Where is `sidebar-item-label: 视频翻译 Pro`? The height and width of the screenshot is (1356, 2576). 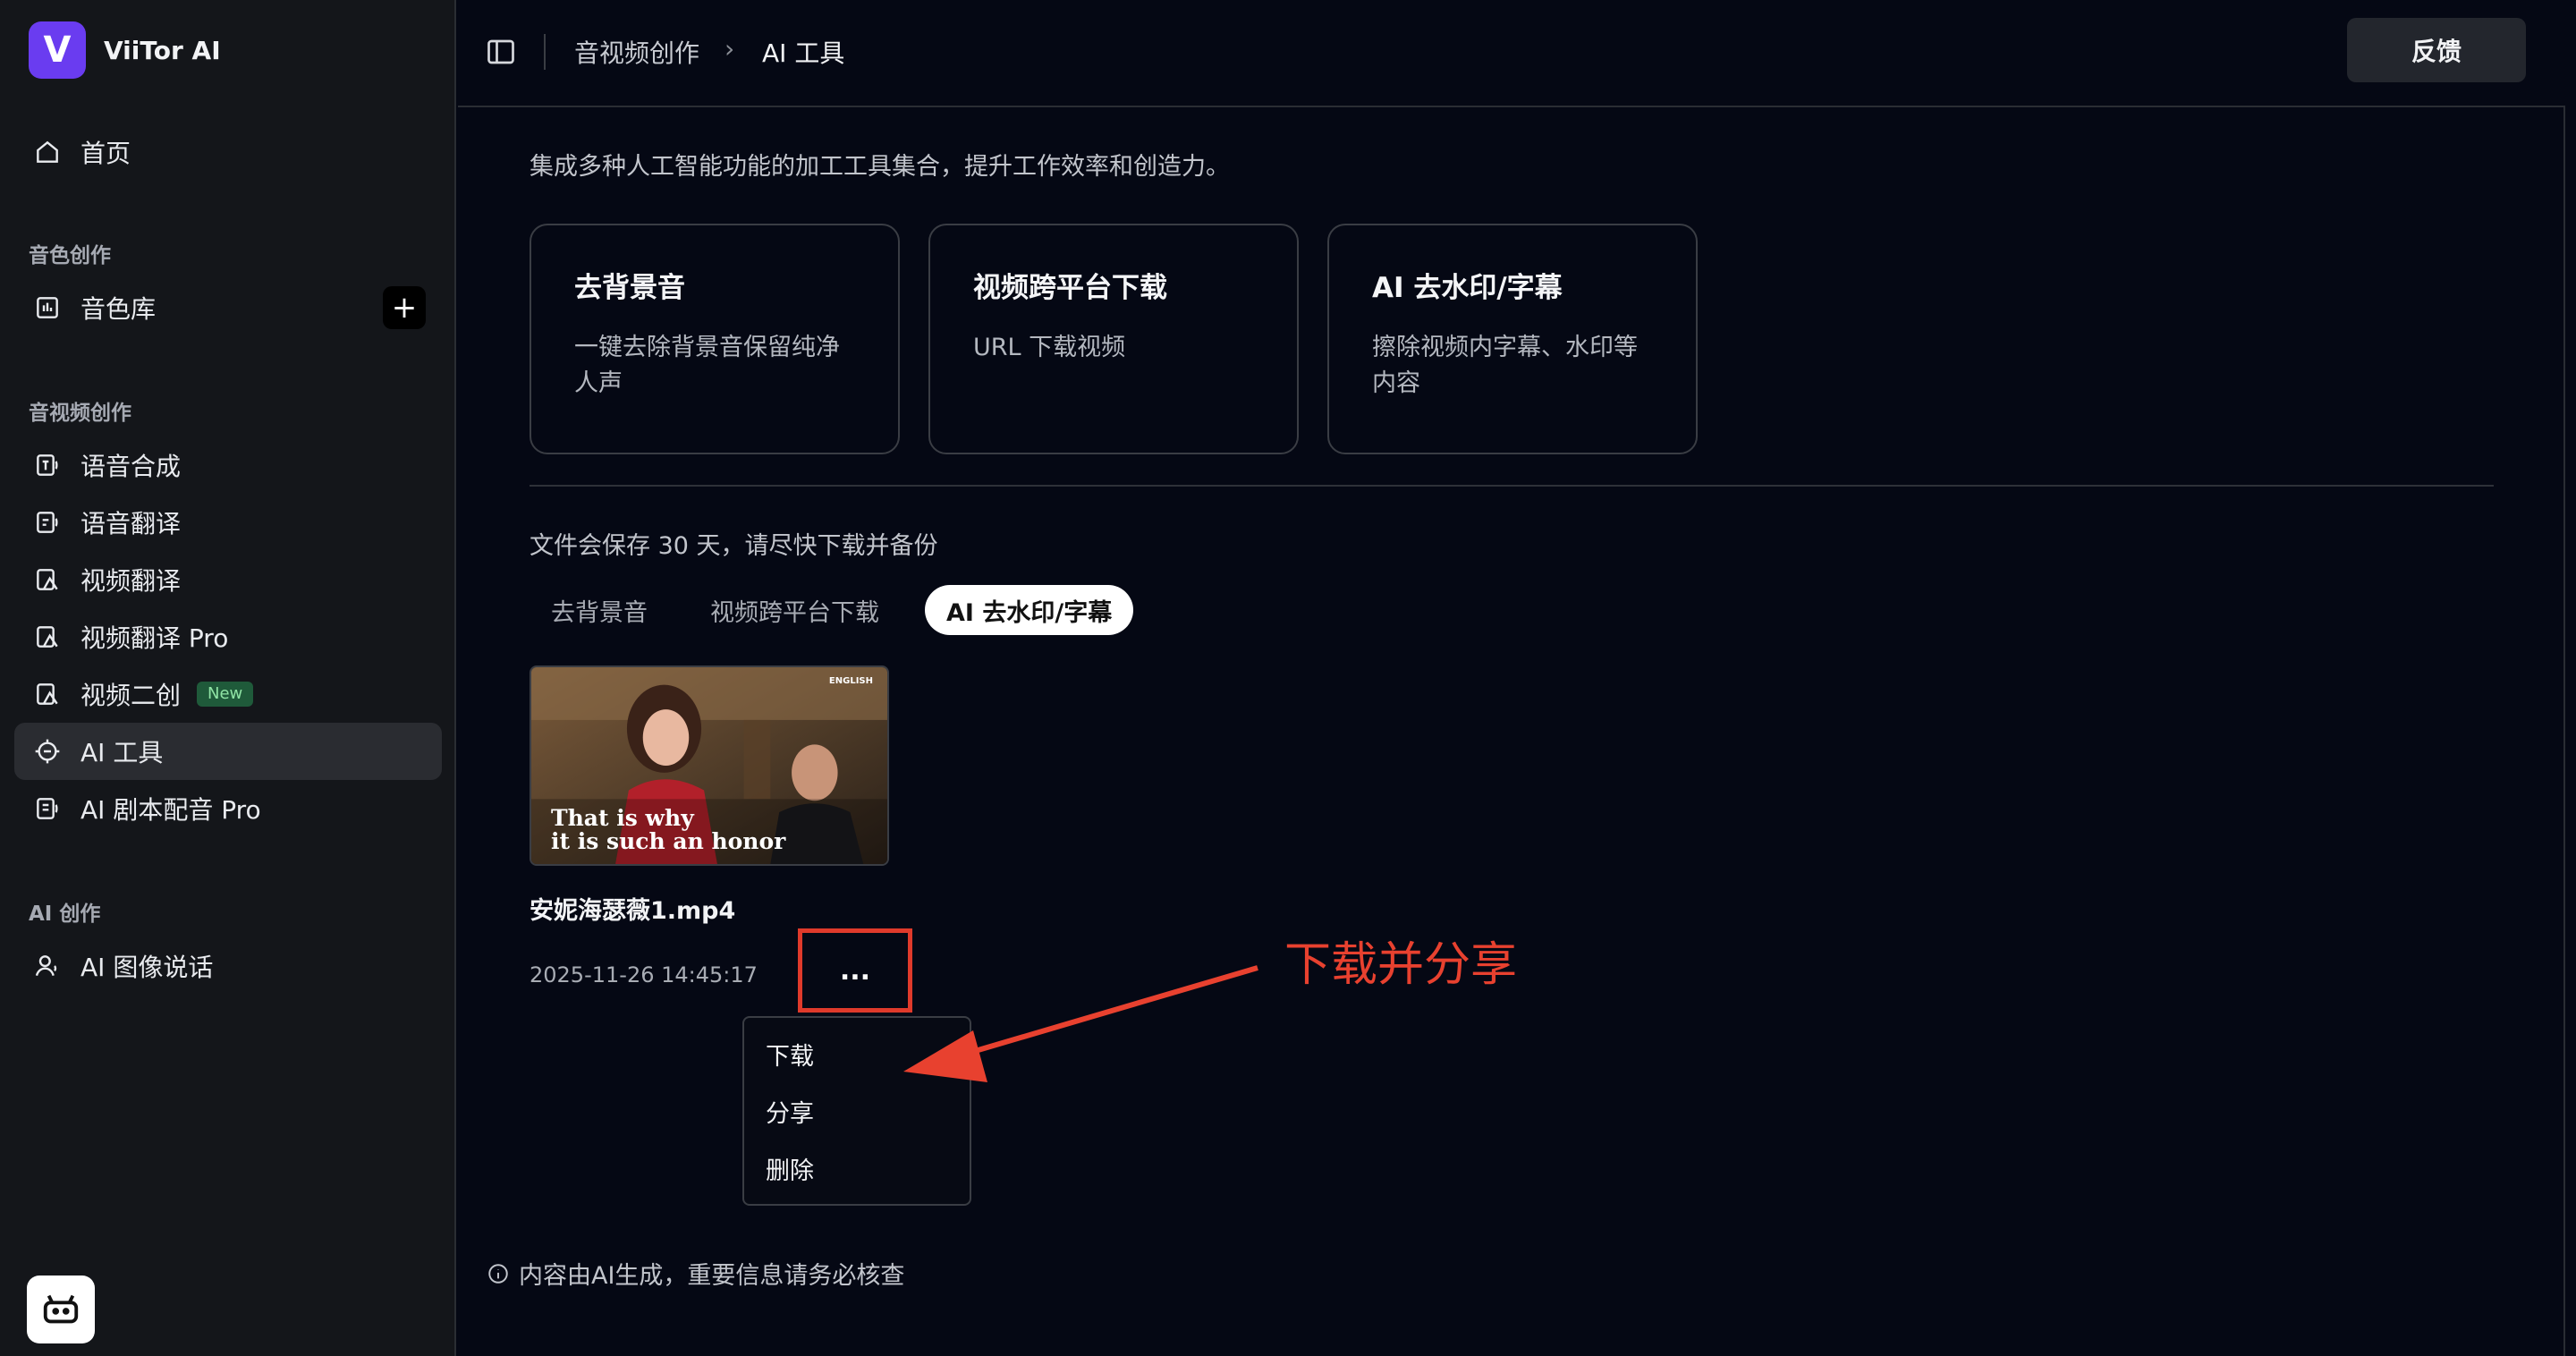 sidebar-item-label: 视频翻译 Pro is located at coordinates (154, 638).